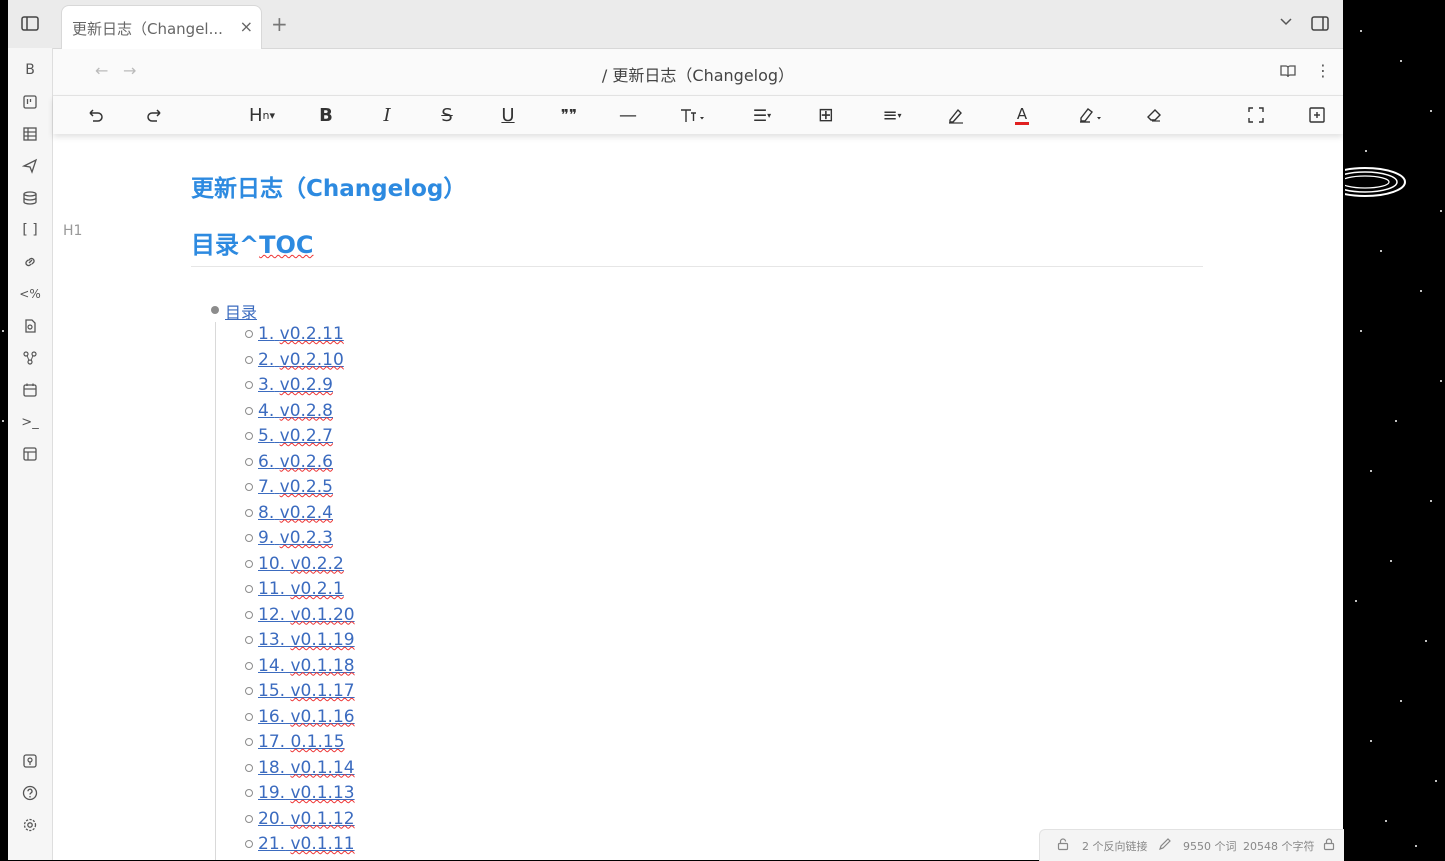 Image resolution: width=1445 pixels, height=861 pixels. I want to click on toc-link: 18. v0.1.14, so click(306, 768).